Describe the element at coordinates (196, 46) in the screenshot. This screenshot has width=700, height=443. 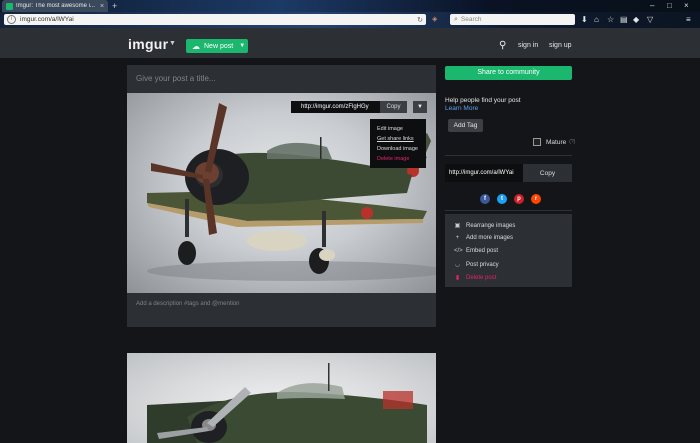
I see `upload-cloud-icon: ☁` at that location.